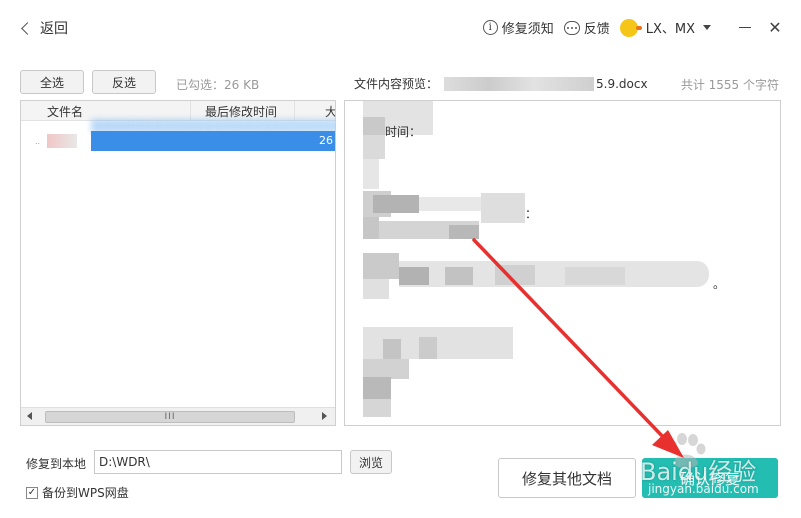  What do you see at coordinates (622, 83) in the screenshot?
I see `file-suffix: 5.9.docx` at bounding box center [622, 83].